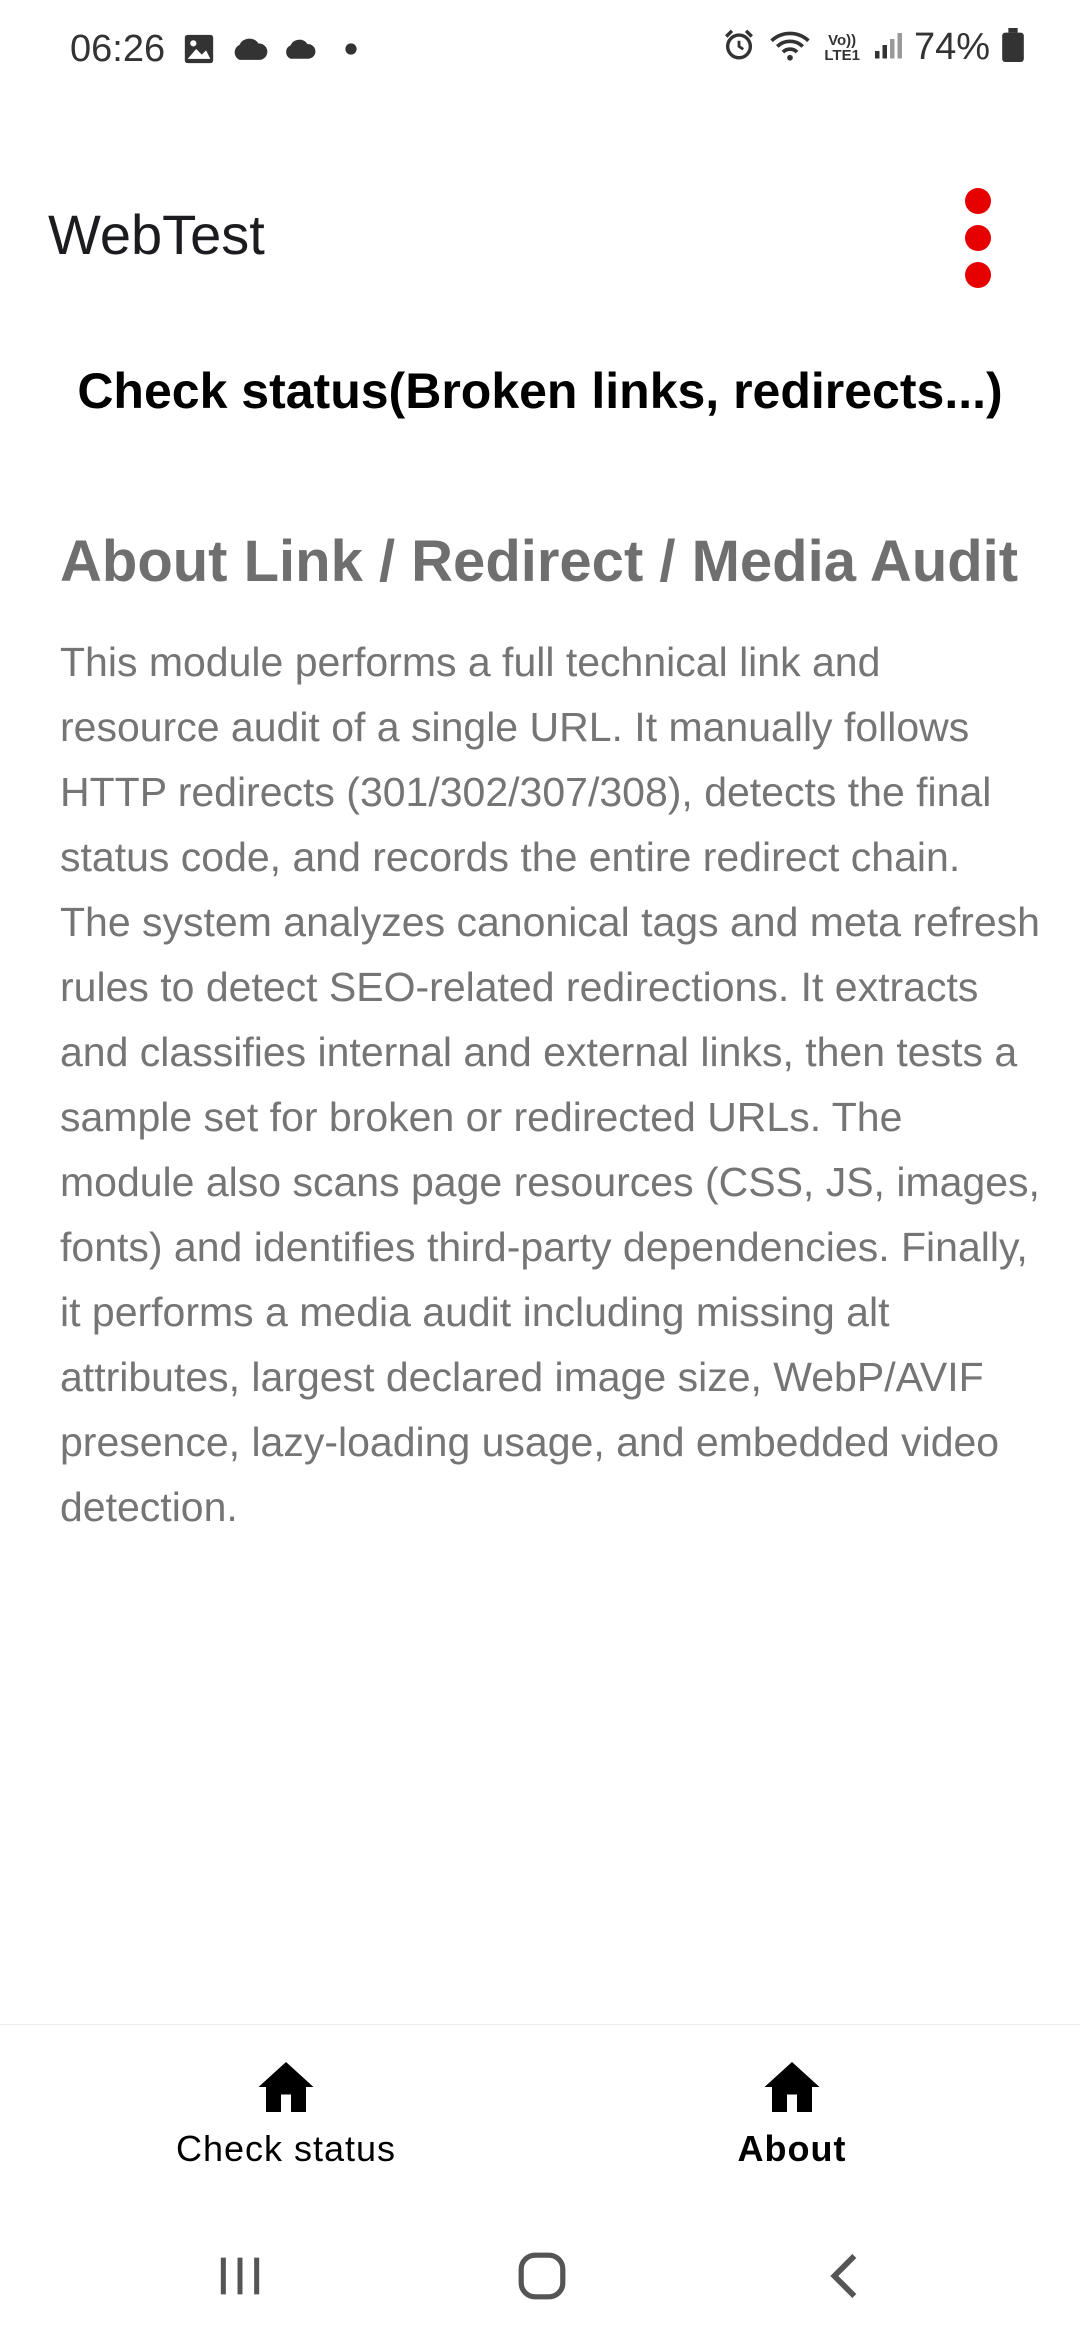 The width and height of the screenshot is (1080, 2340). I want to click on home-button-icon, so click(542, 2276).